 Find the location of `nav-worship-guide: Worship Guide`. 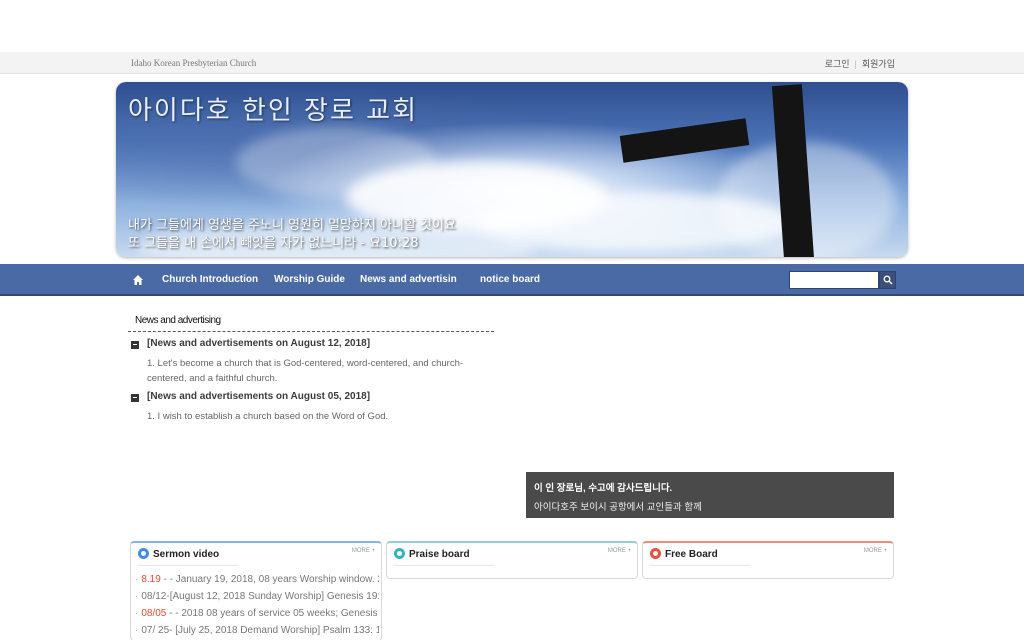

nav-worship-guide: Worship Guide is located at coordinates (309, 279).